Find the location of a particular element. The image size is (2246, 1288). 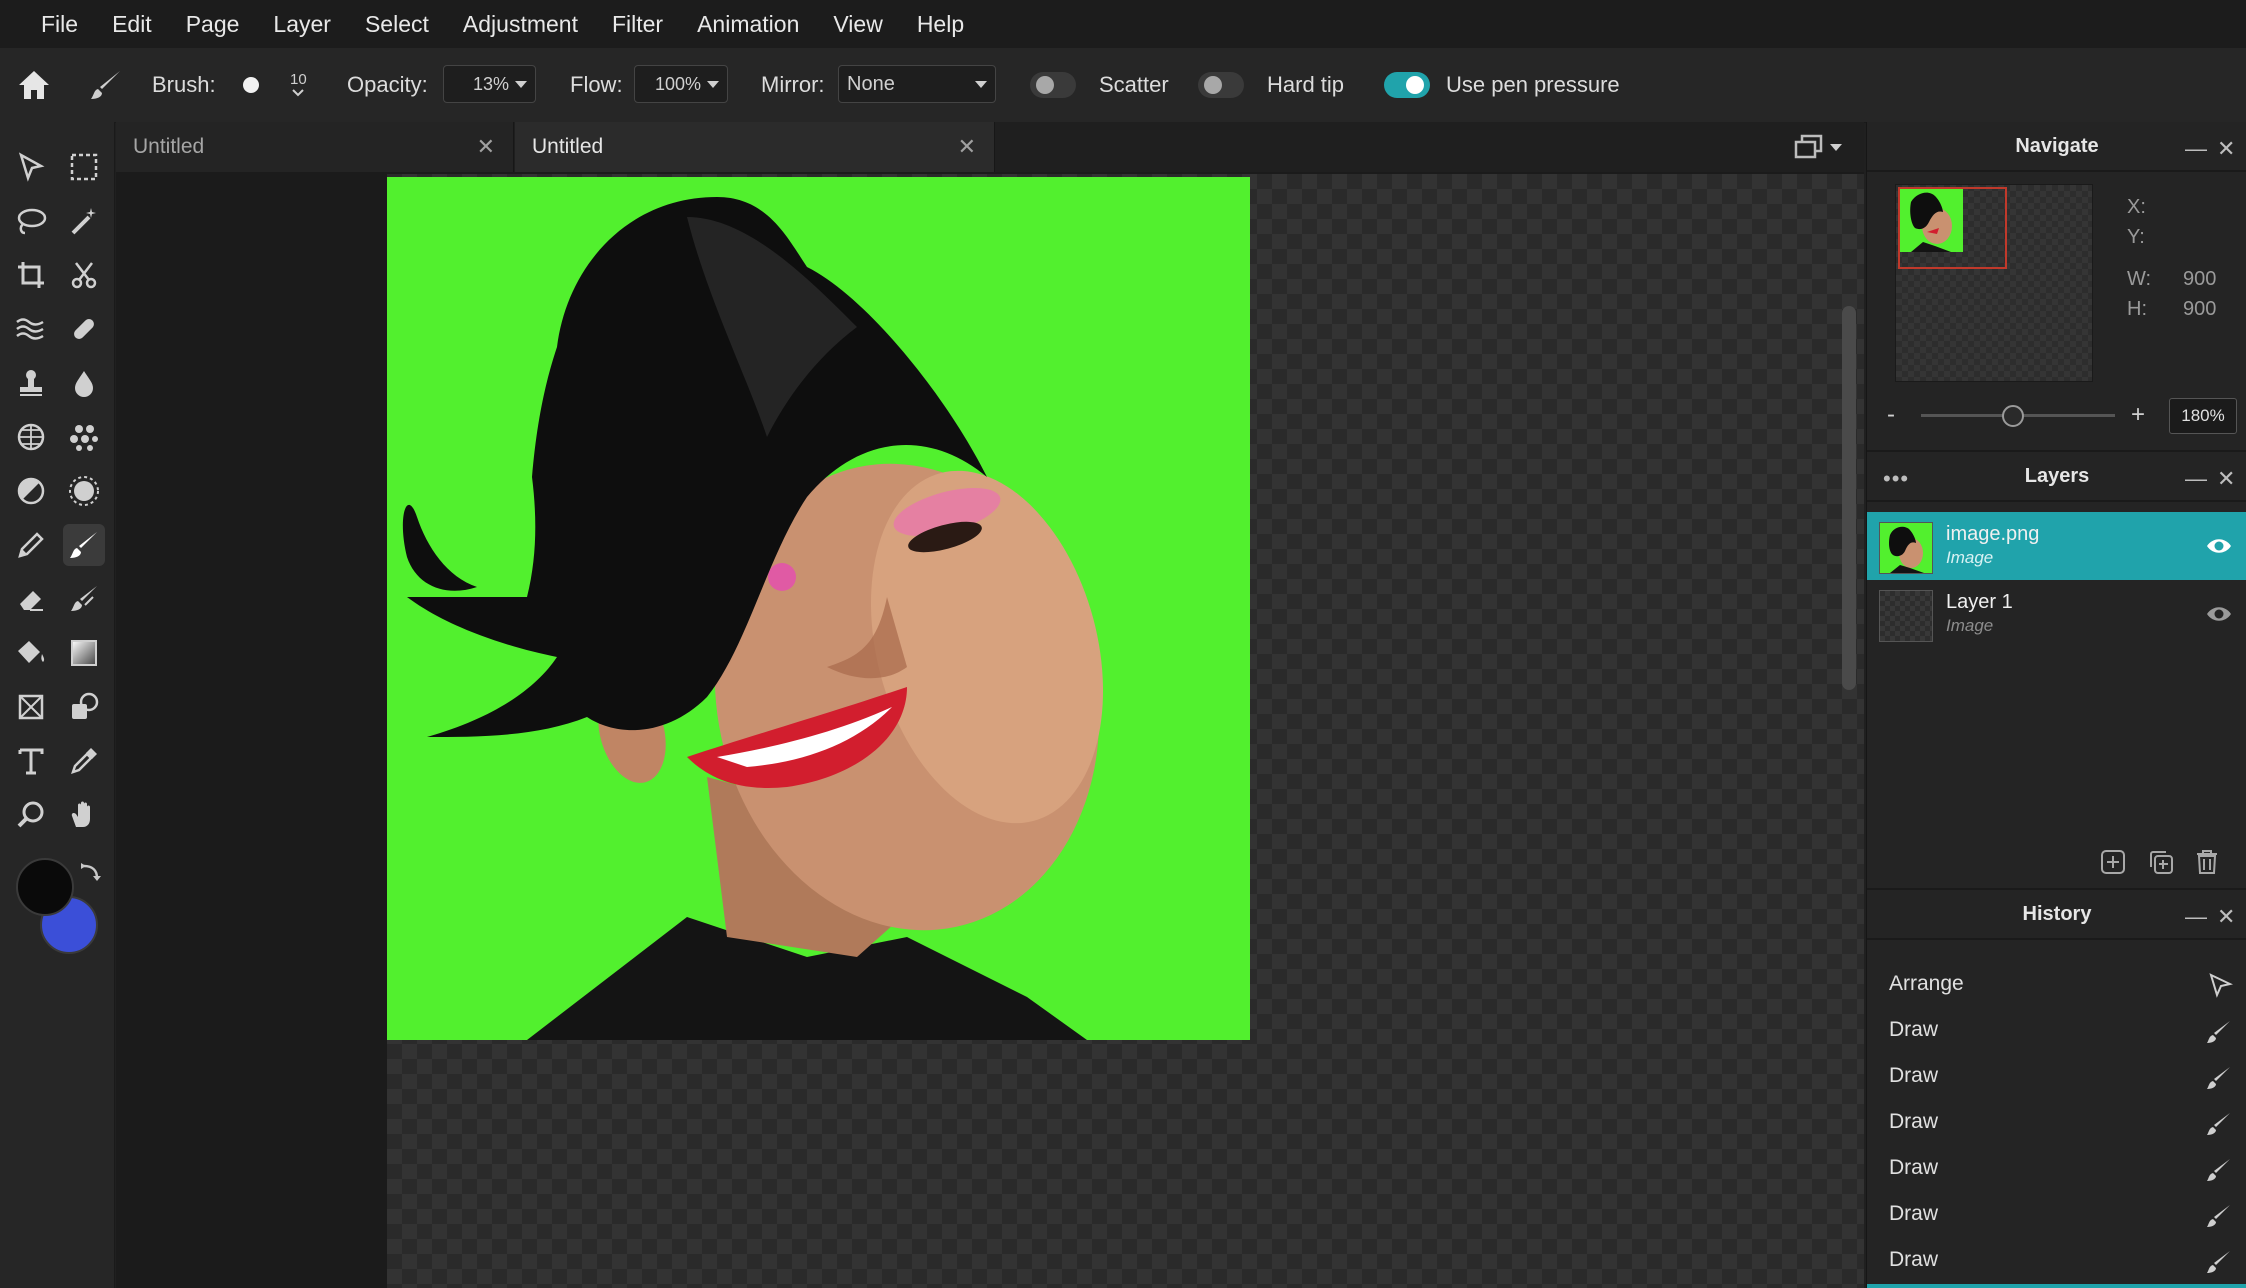

pen-pressure-toggle is located at coordinates (1407, 85).